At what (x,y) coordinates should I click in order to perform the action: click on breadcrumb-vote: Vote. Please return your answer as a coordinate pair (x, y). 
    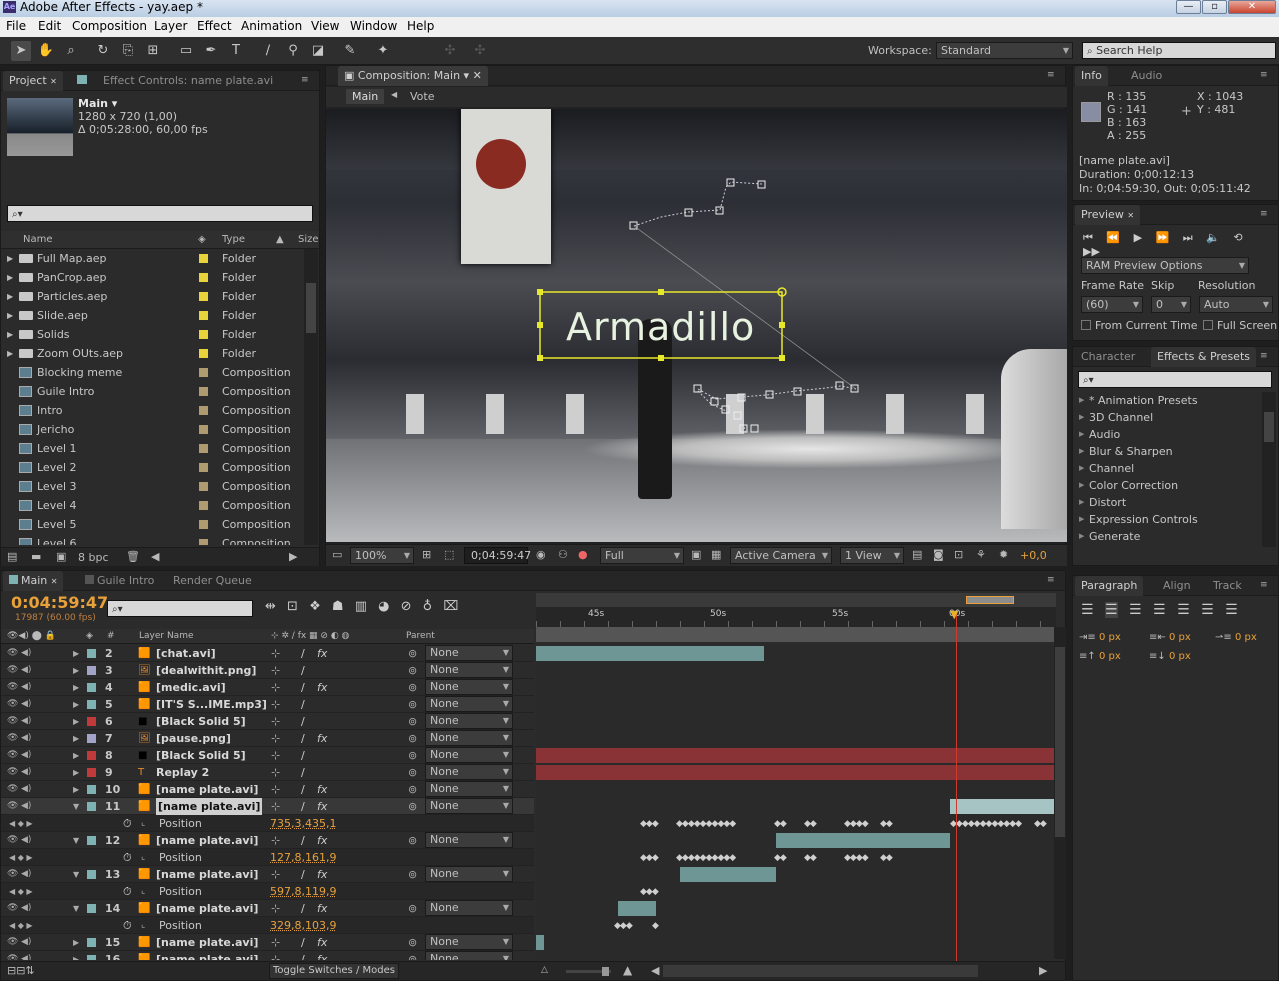
    Looking at the image, I should click on (422, 96).